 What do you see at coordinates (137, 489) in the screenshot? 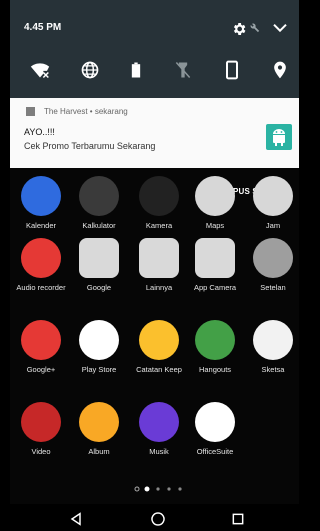
I see `search-icon` at bounding box center [137, 489].